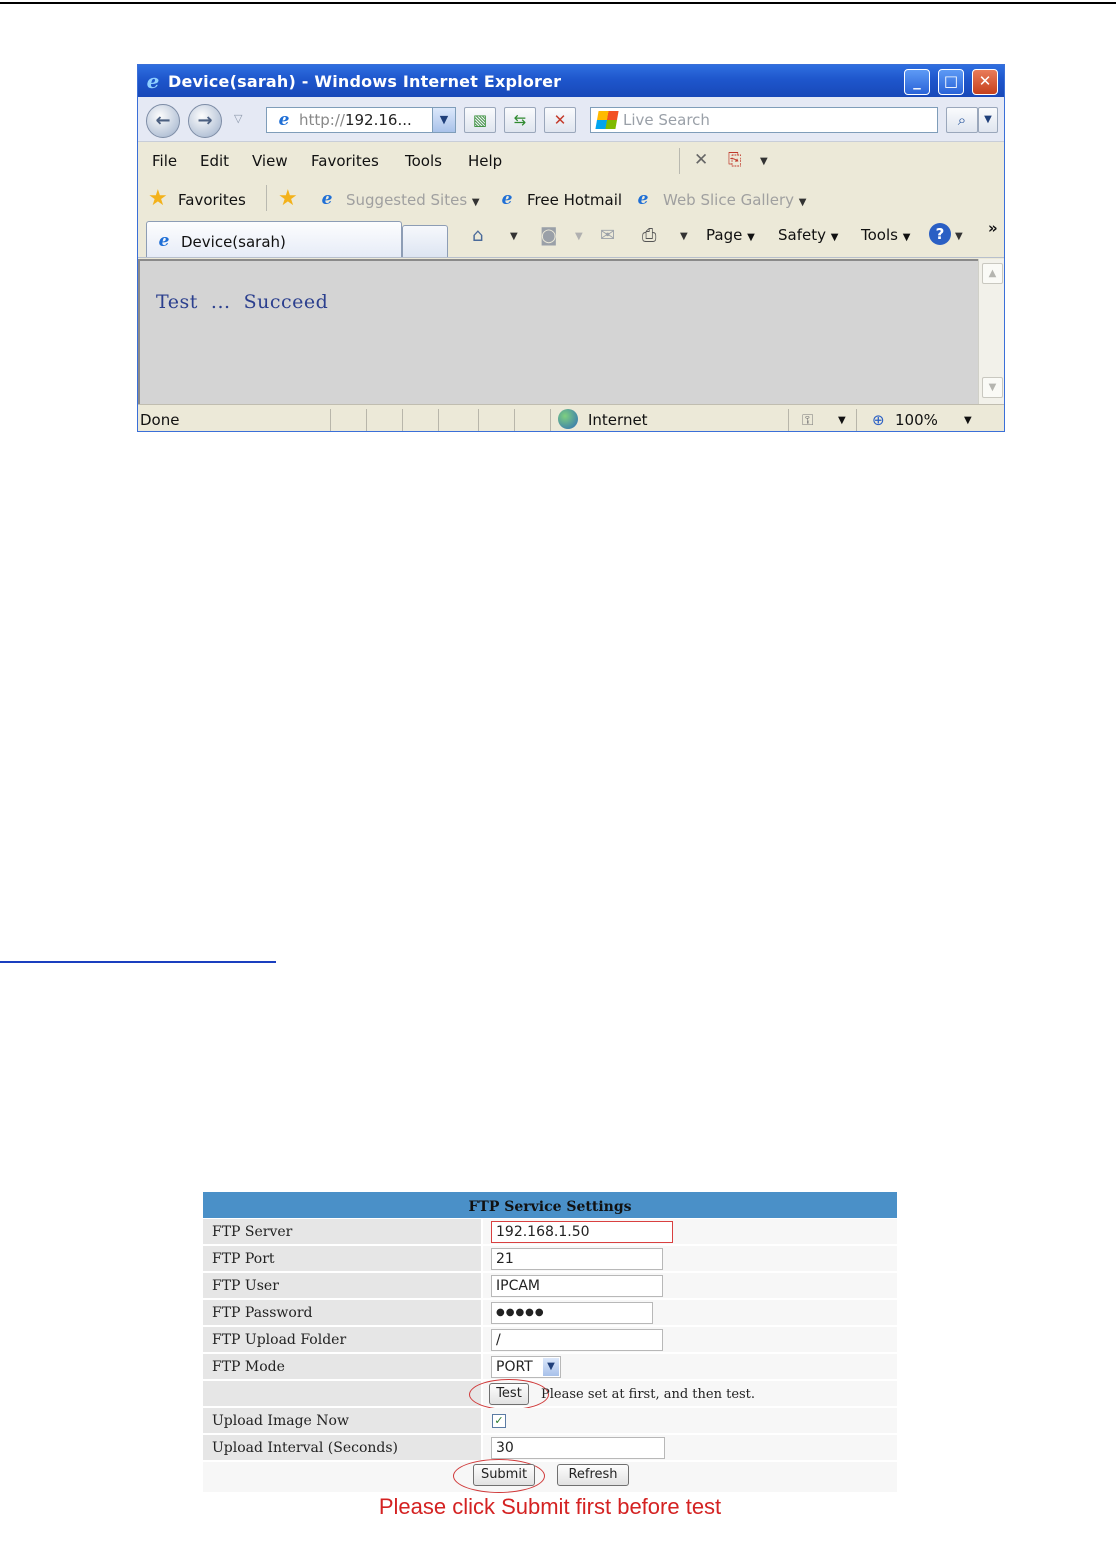  Describe the element at coordinates (425, 241) in the screenshot. I see `new-tab-button` at that location.